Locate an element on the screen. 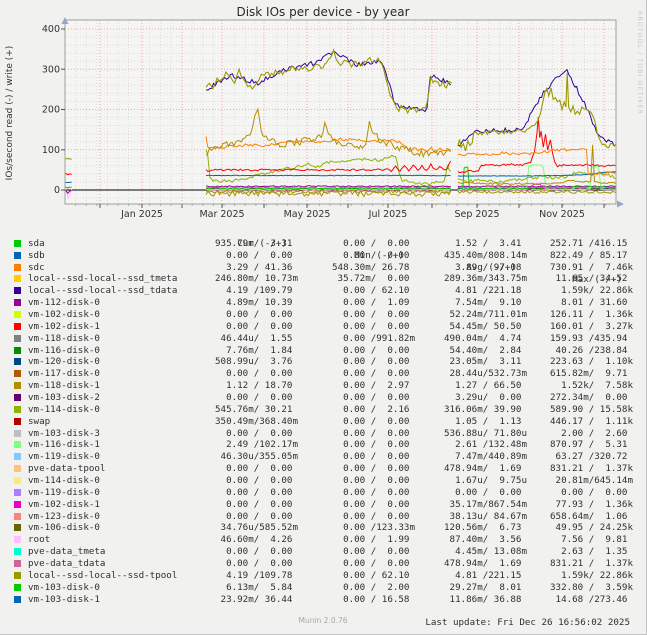 This screenshot has height=635, width=647. legend-label: vm-118-disk-0 is located at coordinates (64, 338).